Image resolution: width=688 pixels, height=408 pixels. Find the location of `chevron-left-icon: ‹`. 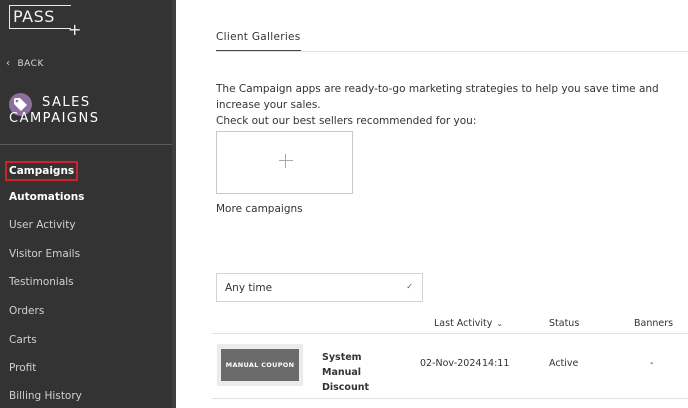

chevron-left-icon: ‹ is located at coordinates (8, 63).